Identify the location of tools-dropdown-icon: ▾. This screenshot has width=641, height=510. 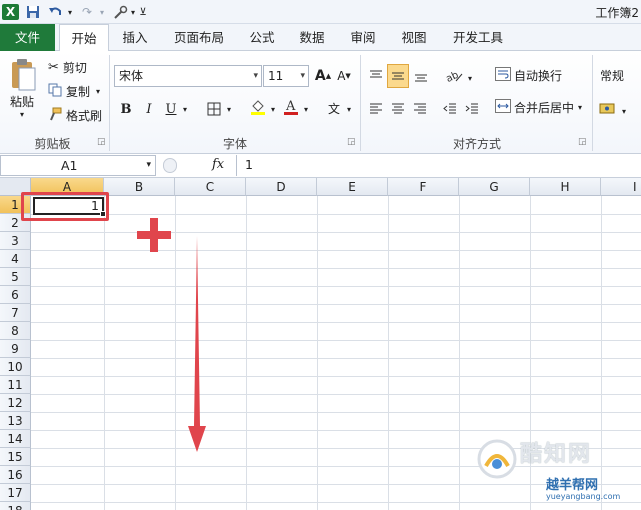
(133, 12).